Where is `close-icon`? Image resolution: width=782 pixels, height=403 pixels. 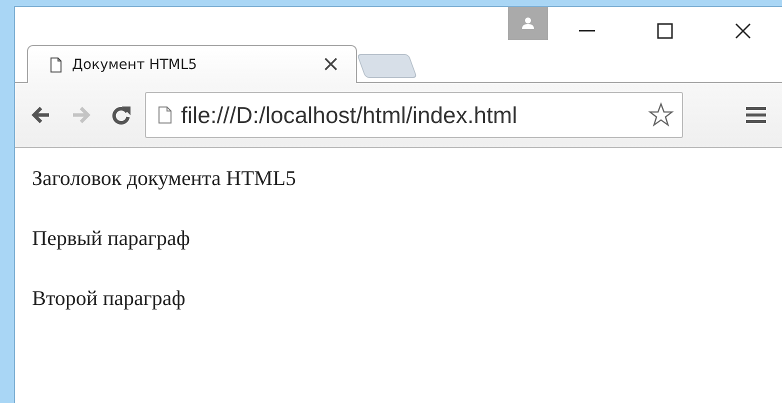
close-icon is located at coordinates (743, 31).